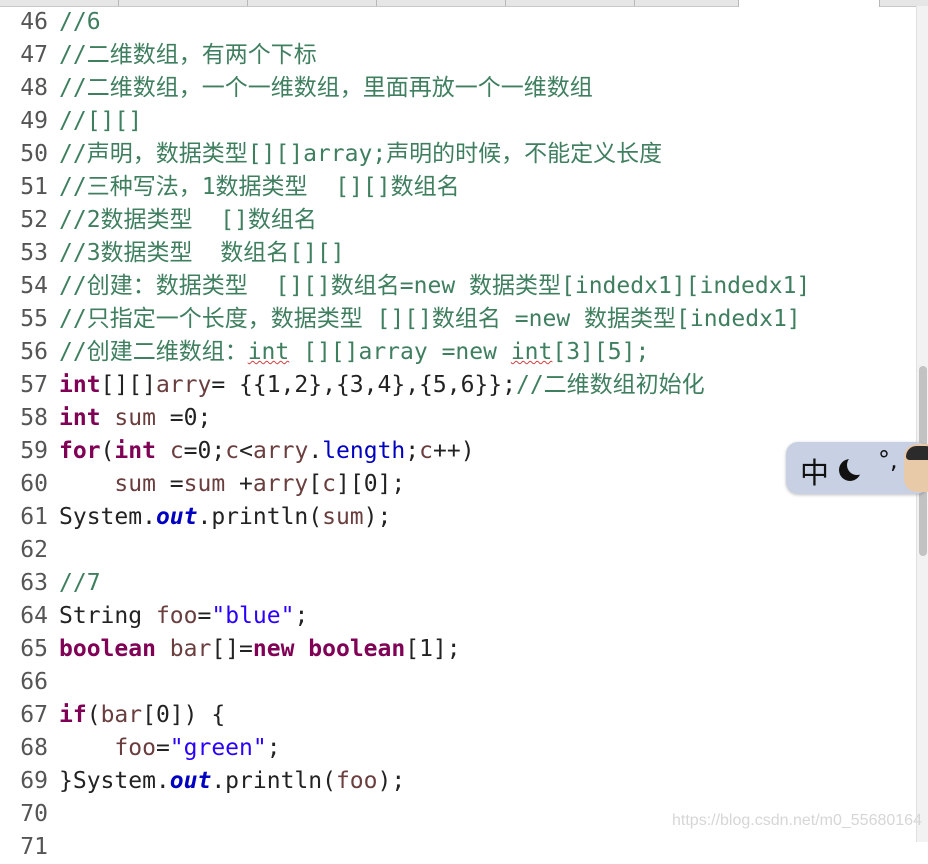  What do you see at coordinates (458, 748) in the screenshot?
I see `code-line: 68 foo="green";` at bounding box center [458, 748].